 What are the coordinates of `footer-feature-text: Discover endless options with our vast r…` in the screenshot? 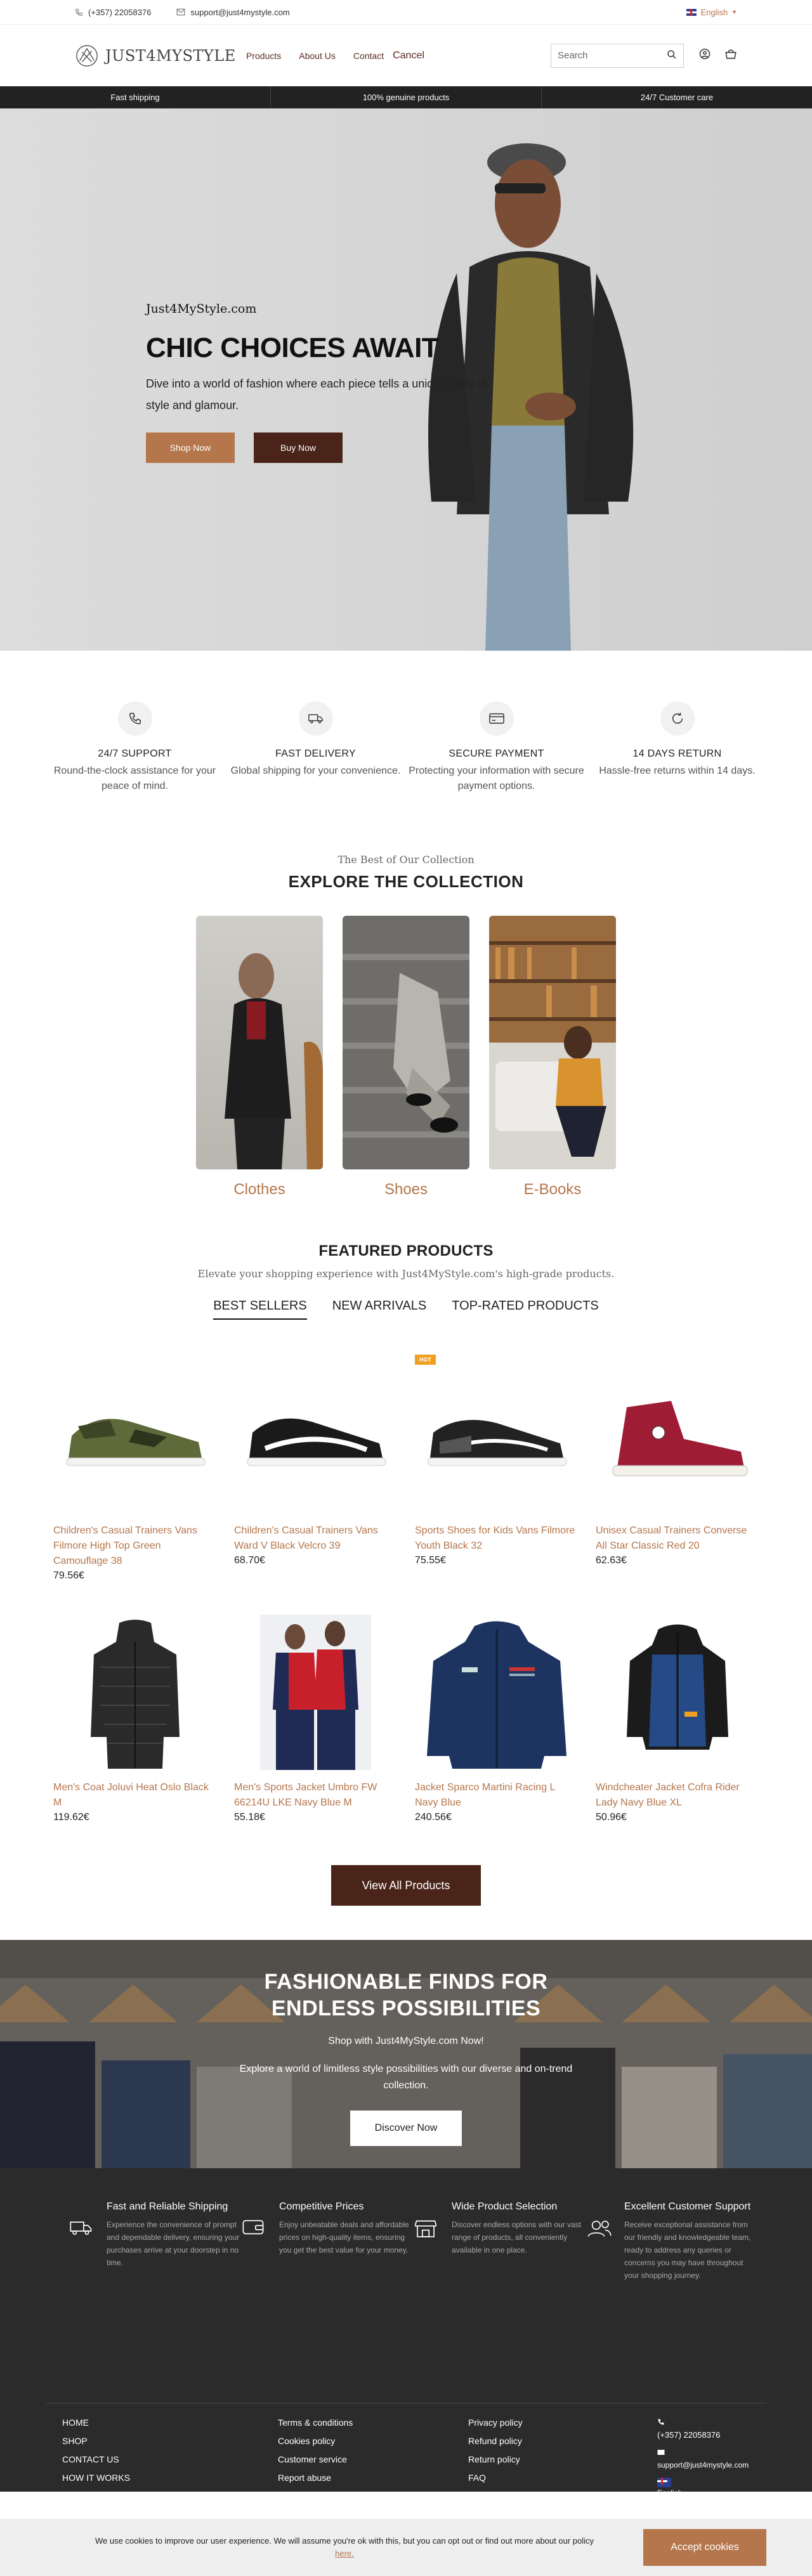 It's located at (517, 2237).